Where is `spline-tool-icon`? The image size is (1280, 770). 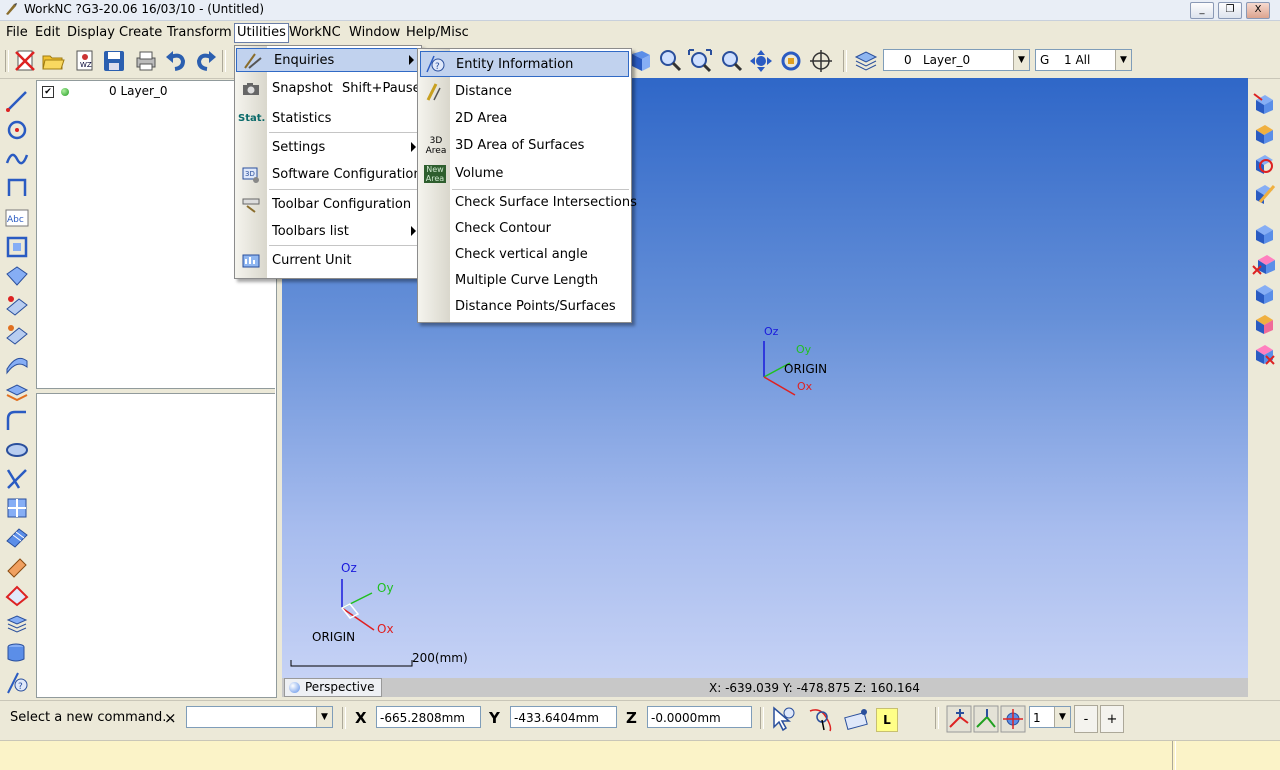 spline-tool-icon is located at coordinates (17, 159).